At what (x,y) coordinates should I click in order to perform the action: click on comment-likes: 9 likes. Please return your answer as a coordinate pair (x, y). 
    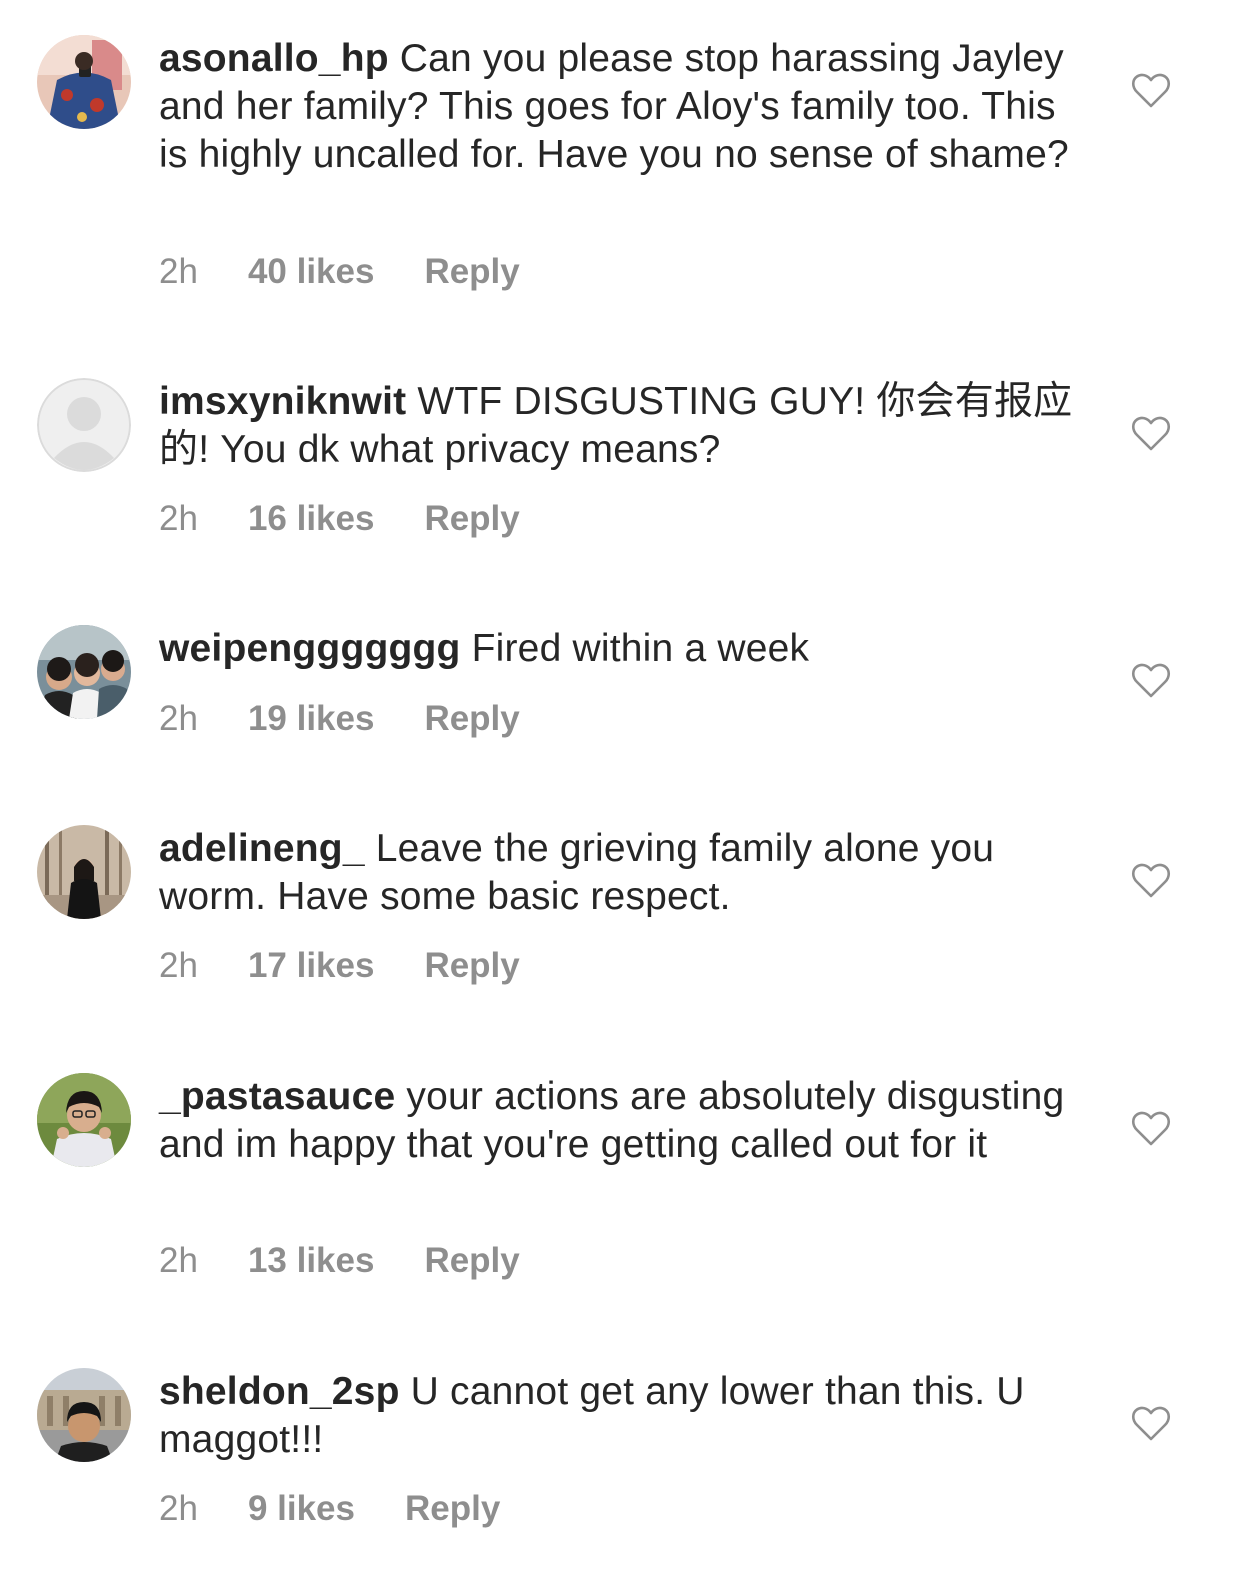
    Looking at the image, I should click on (301, 1508).